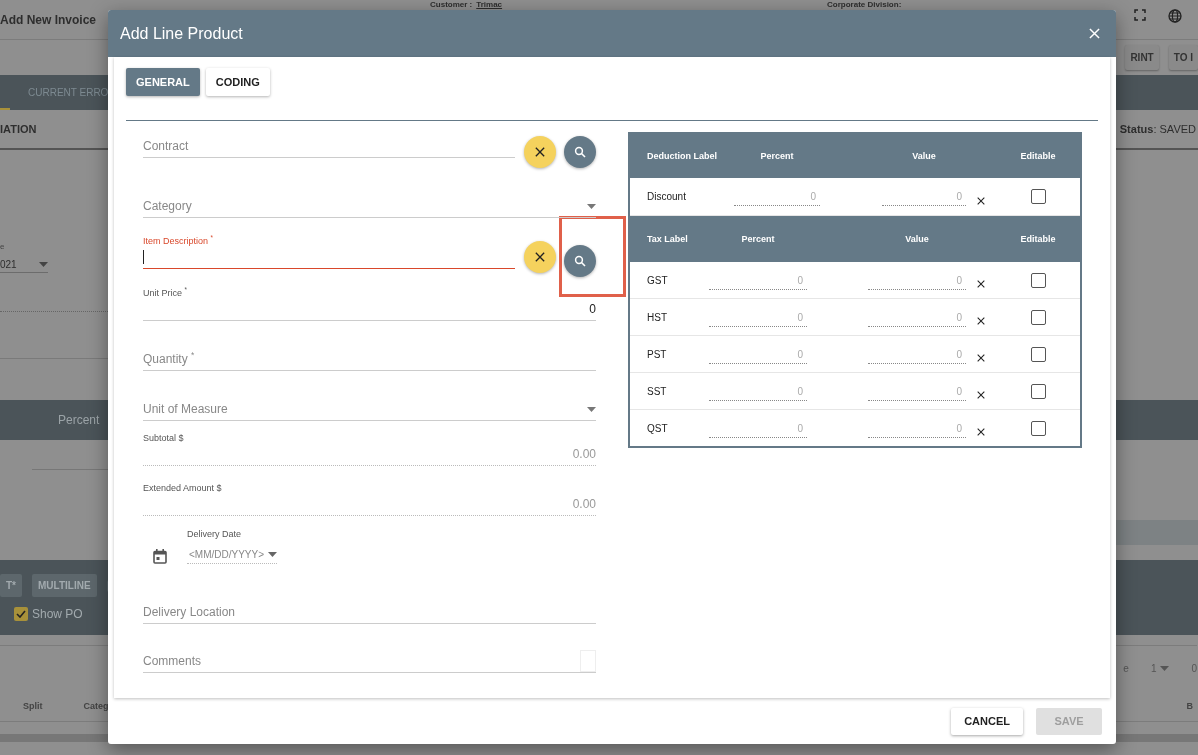 Image resolution: width=1198 pixels, height=755 pixels. Describe the element at coordinates (166, 146) in the screenshot. I see `field-placeholder: Contract` at that location.